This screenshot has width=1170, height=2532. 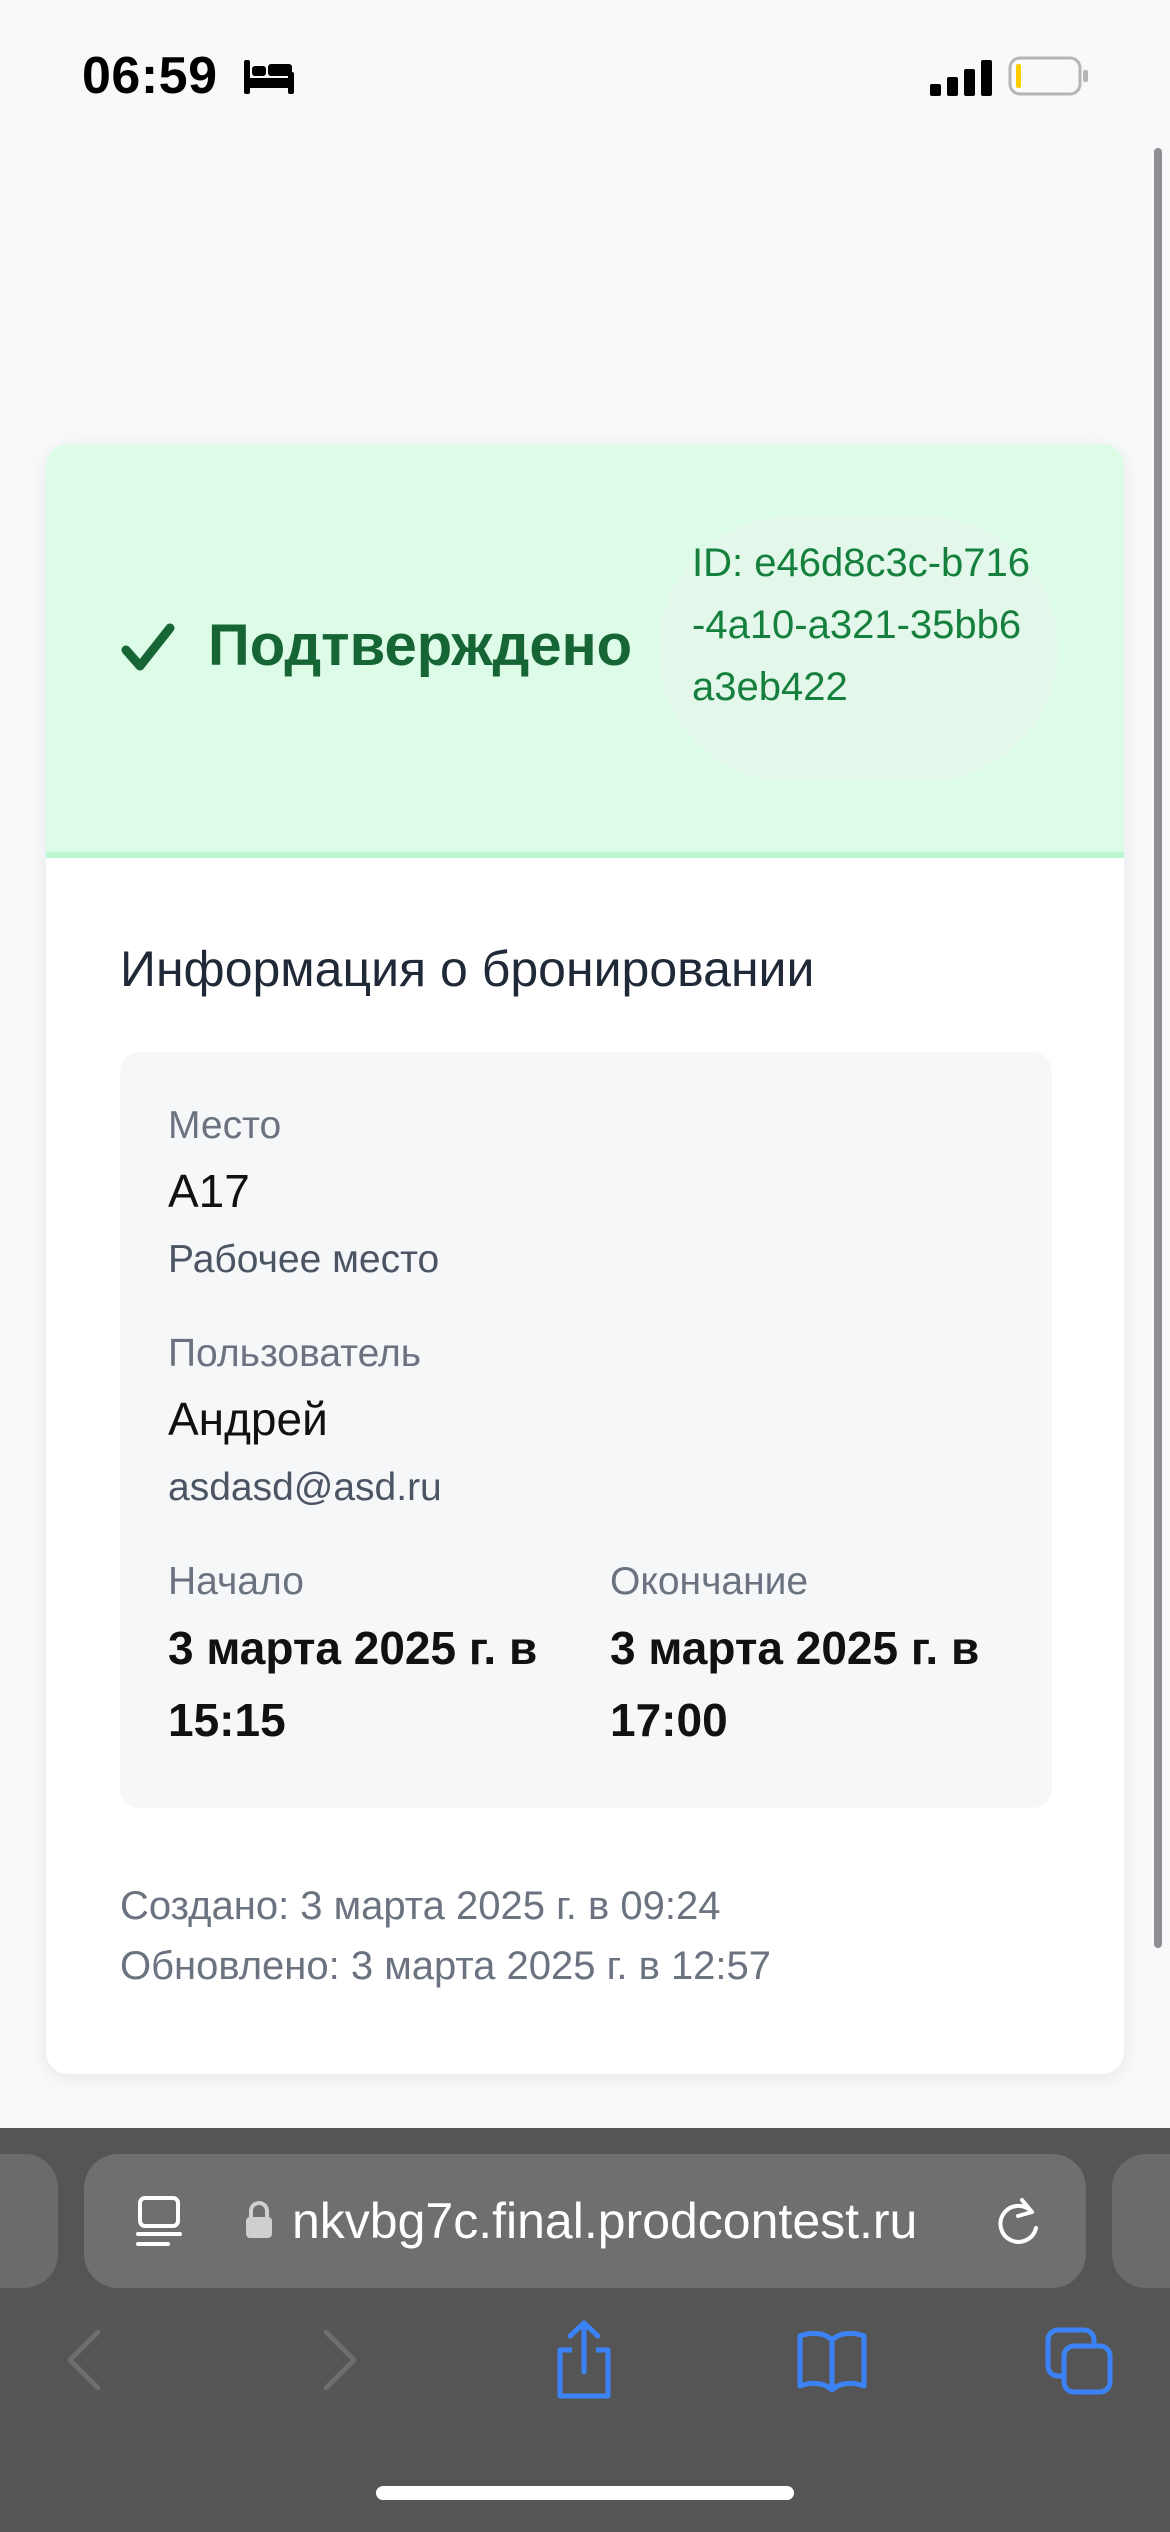 I want to click on check-icon, so click(x=148, y=647).